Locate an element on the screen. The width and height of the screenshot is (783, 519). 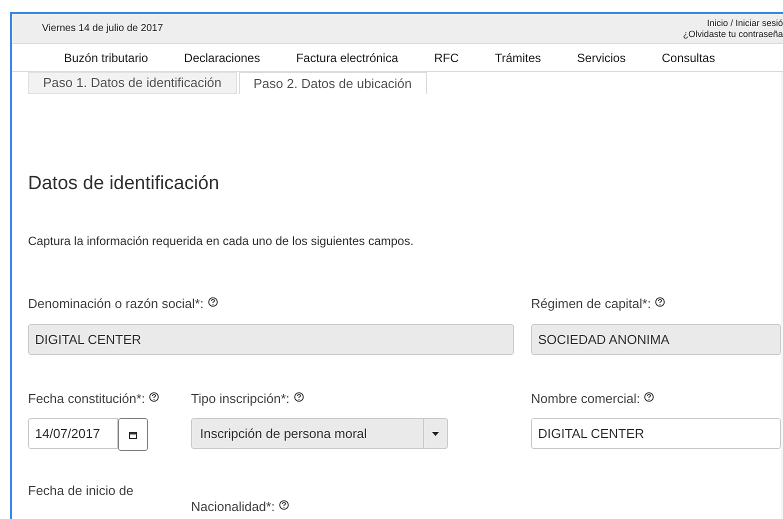
text-field: SOCIEDAD ANONIMA is located at coordinates (656, 339).